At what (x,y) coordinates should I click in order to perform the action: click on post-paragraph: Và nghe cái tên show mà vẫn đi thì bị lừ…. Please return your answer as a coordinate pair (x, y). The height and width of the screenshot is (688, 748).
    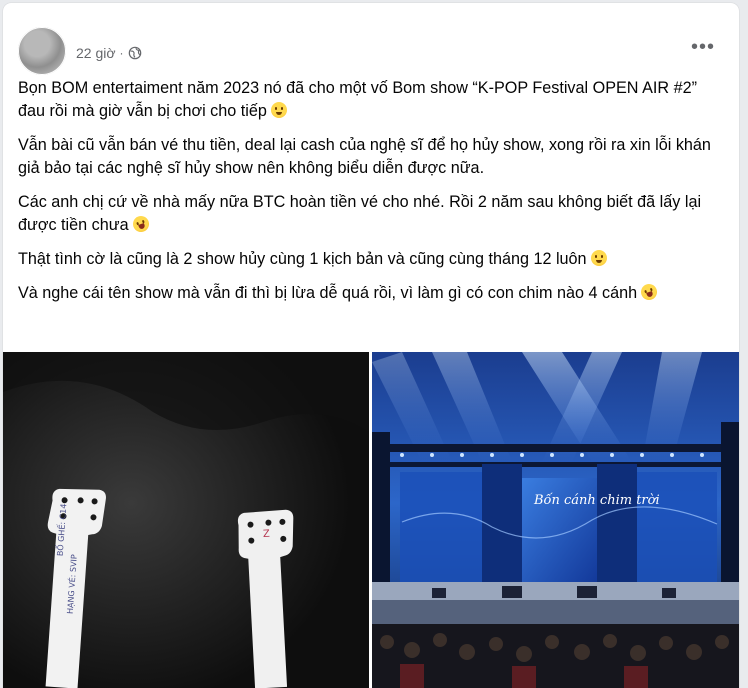
    Looking at the image, I should click on (371, 293).